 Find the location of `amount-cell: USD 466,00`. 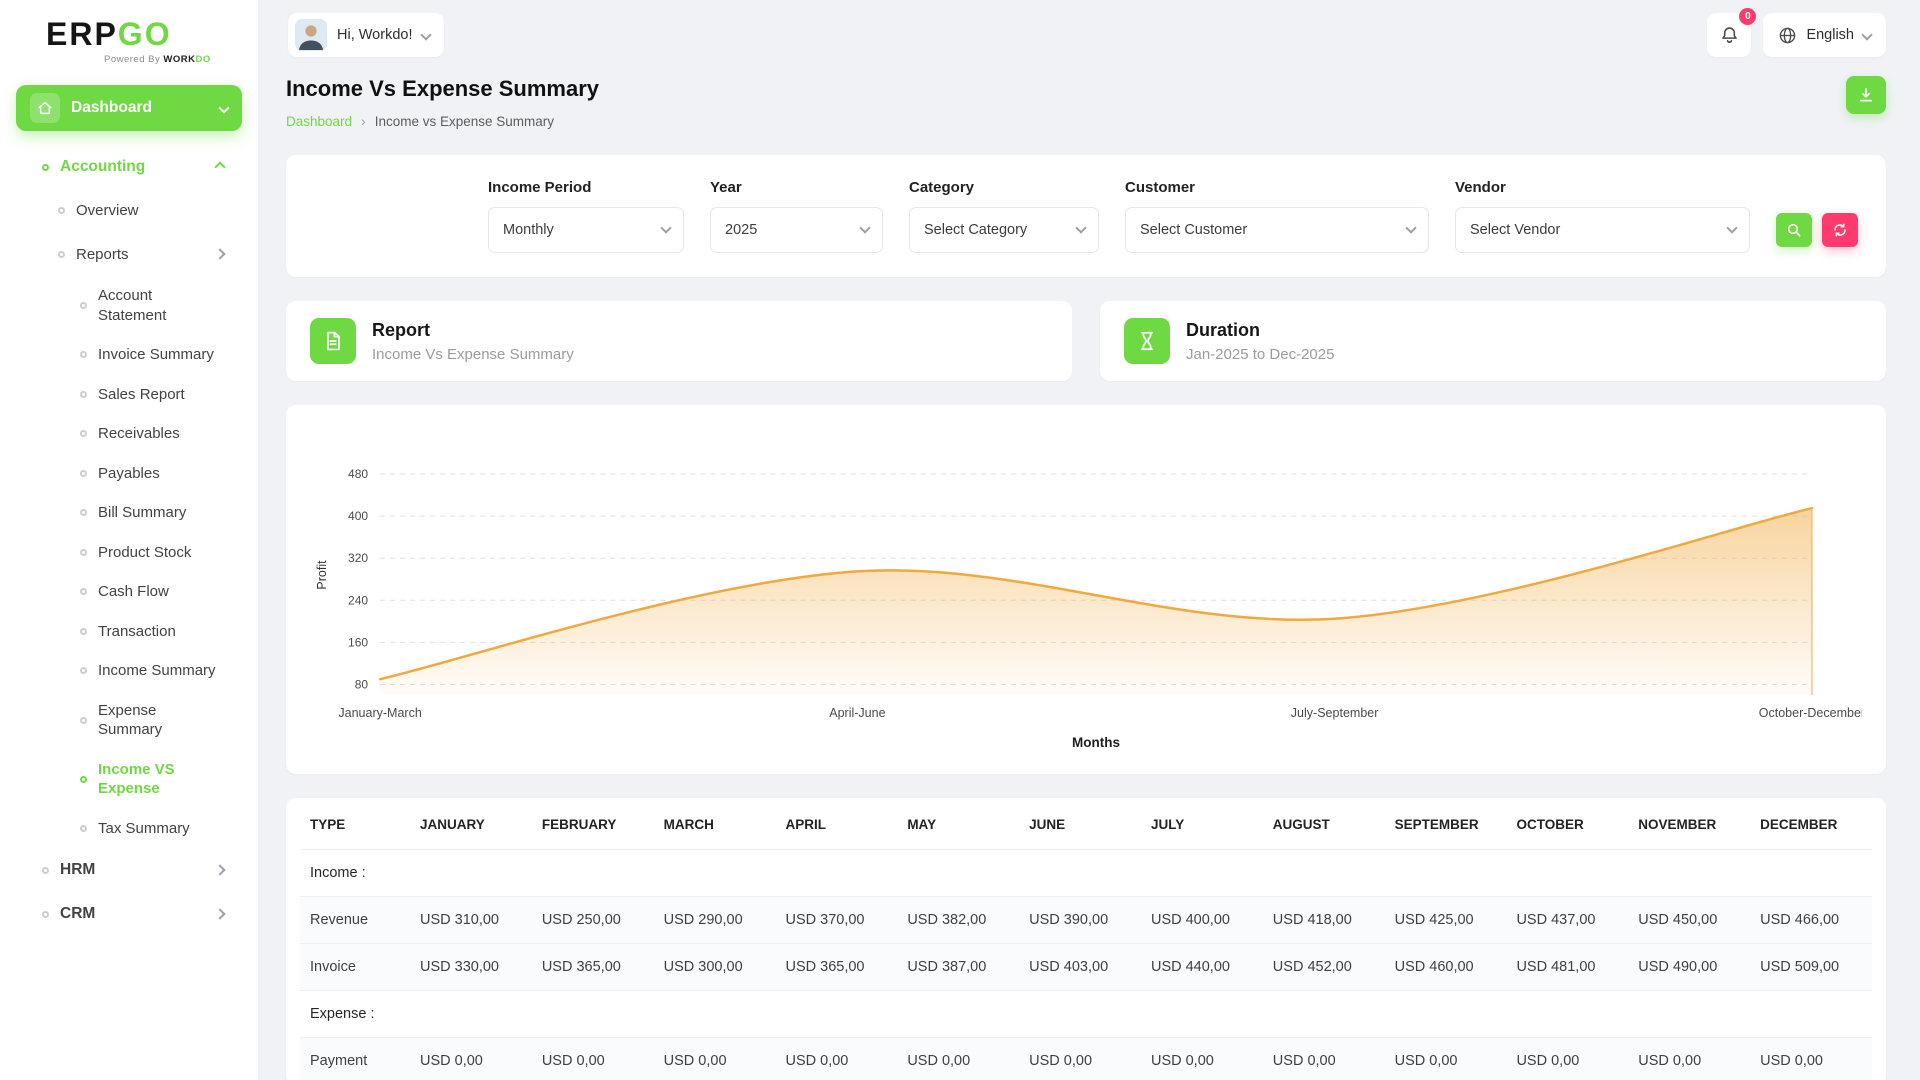

amount-cell: USD 466,00 is located at coordinates (1811, 920).